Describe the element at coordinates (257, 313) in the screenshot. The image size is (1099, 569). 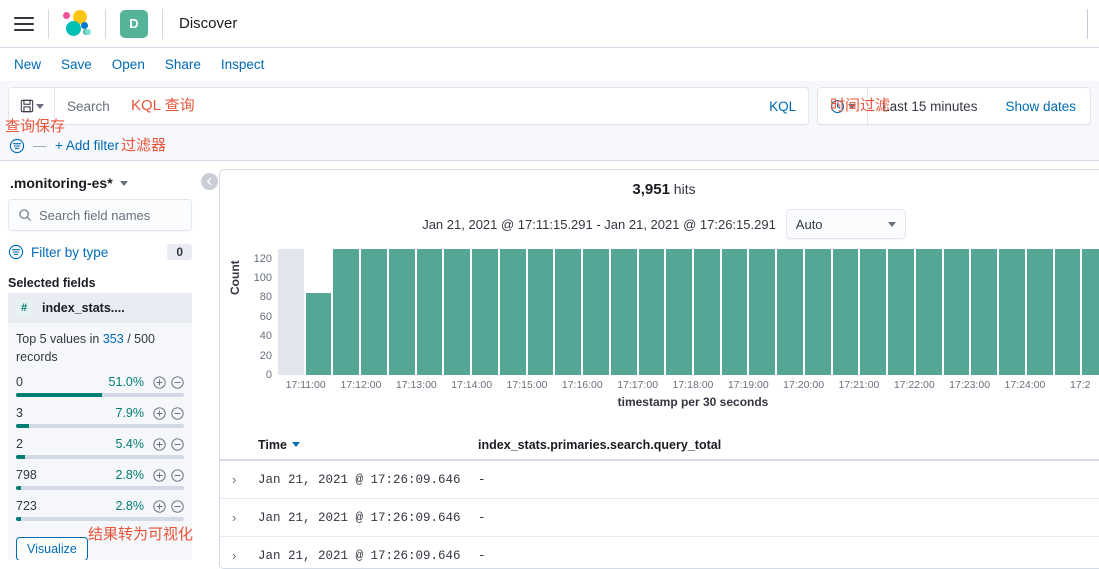
I see `chart-y-axis: 0 20 40 60 80 100 120` at that location.